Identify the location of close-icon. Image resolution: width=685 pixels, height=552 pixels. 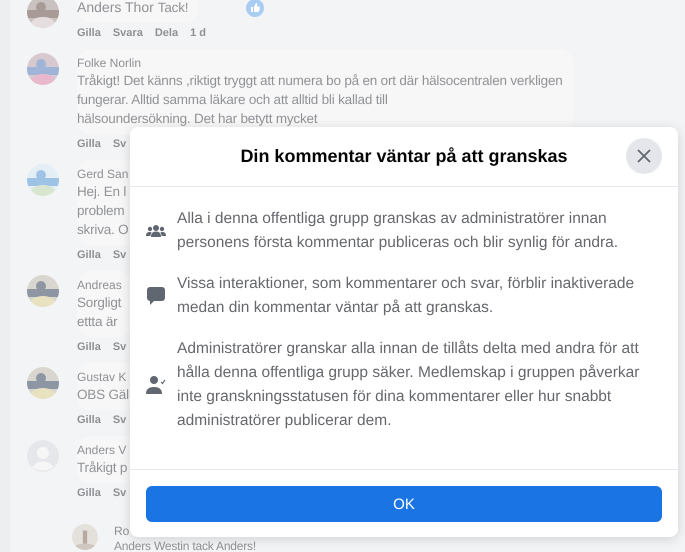
(644, 156).